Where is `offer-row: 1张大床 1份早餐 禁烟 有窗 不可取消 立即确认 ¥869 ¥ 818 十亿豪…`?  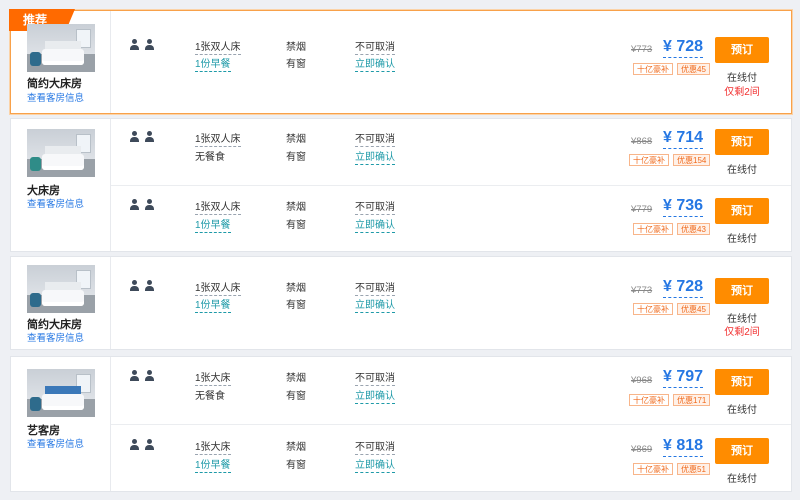
offer-row: 1张大床 1份早餐 禁烟 有窗 不可取消 立即确认 ¥869 ¥ 818 十亿豪… is located at coordinates (451, 458).